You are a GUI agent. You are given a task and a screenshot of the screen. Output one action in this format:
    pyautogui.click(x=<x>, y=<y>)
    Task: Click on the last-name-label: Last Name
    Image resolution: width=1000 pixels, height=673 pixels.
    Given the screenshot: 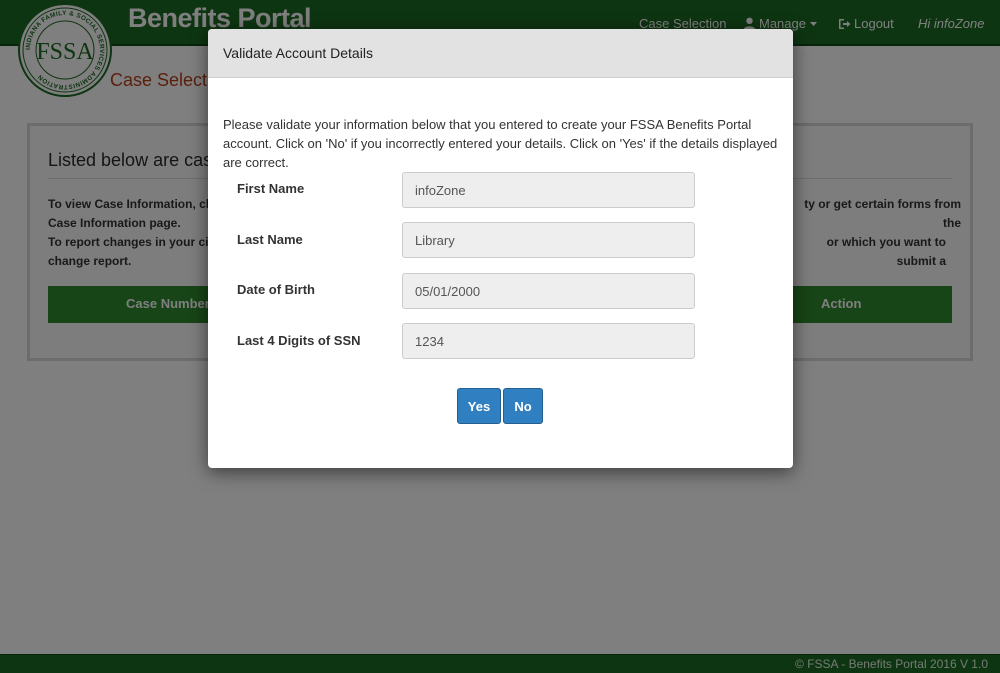 What is the action you would take?
    pyautogui.click(x=270, y=239)
    